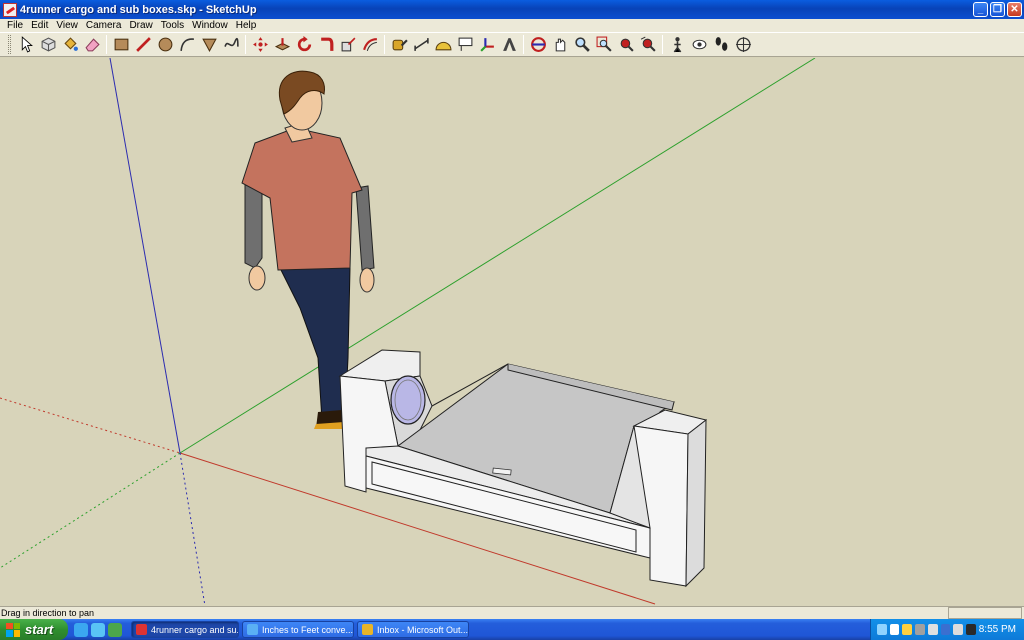 The image size is (1024, 640). I want to click on toolbar-grip, so click(9, 44).